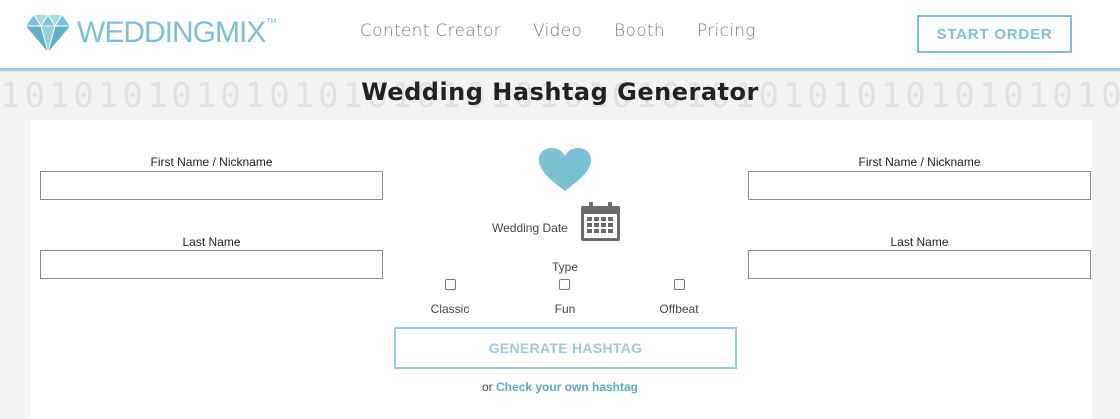 The image size is (1120, 419). I want to click on heart-icon, so click(565, 169).